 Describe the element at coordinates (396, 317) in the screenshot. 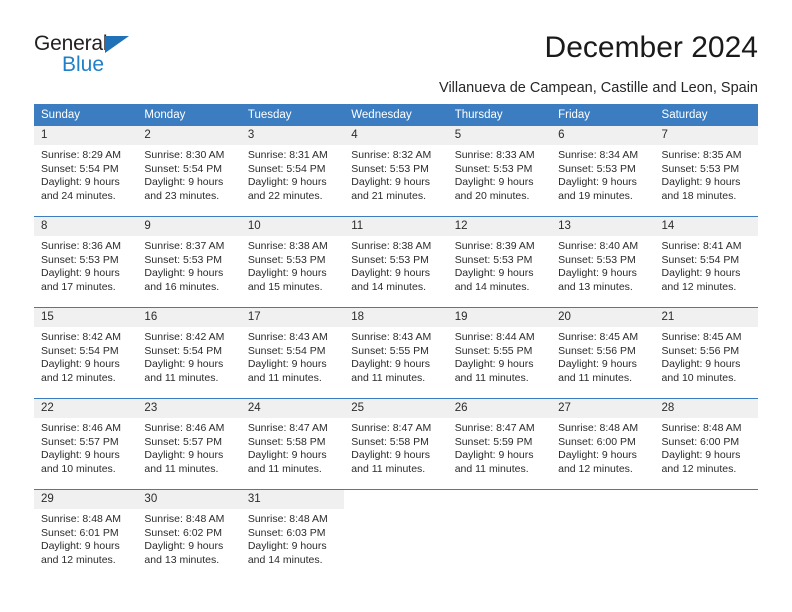

I see `day-number: 18` at that location.